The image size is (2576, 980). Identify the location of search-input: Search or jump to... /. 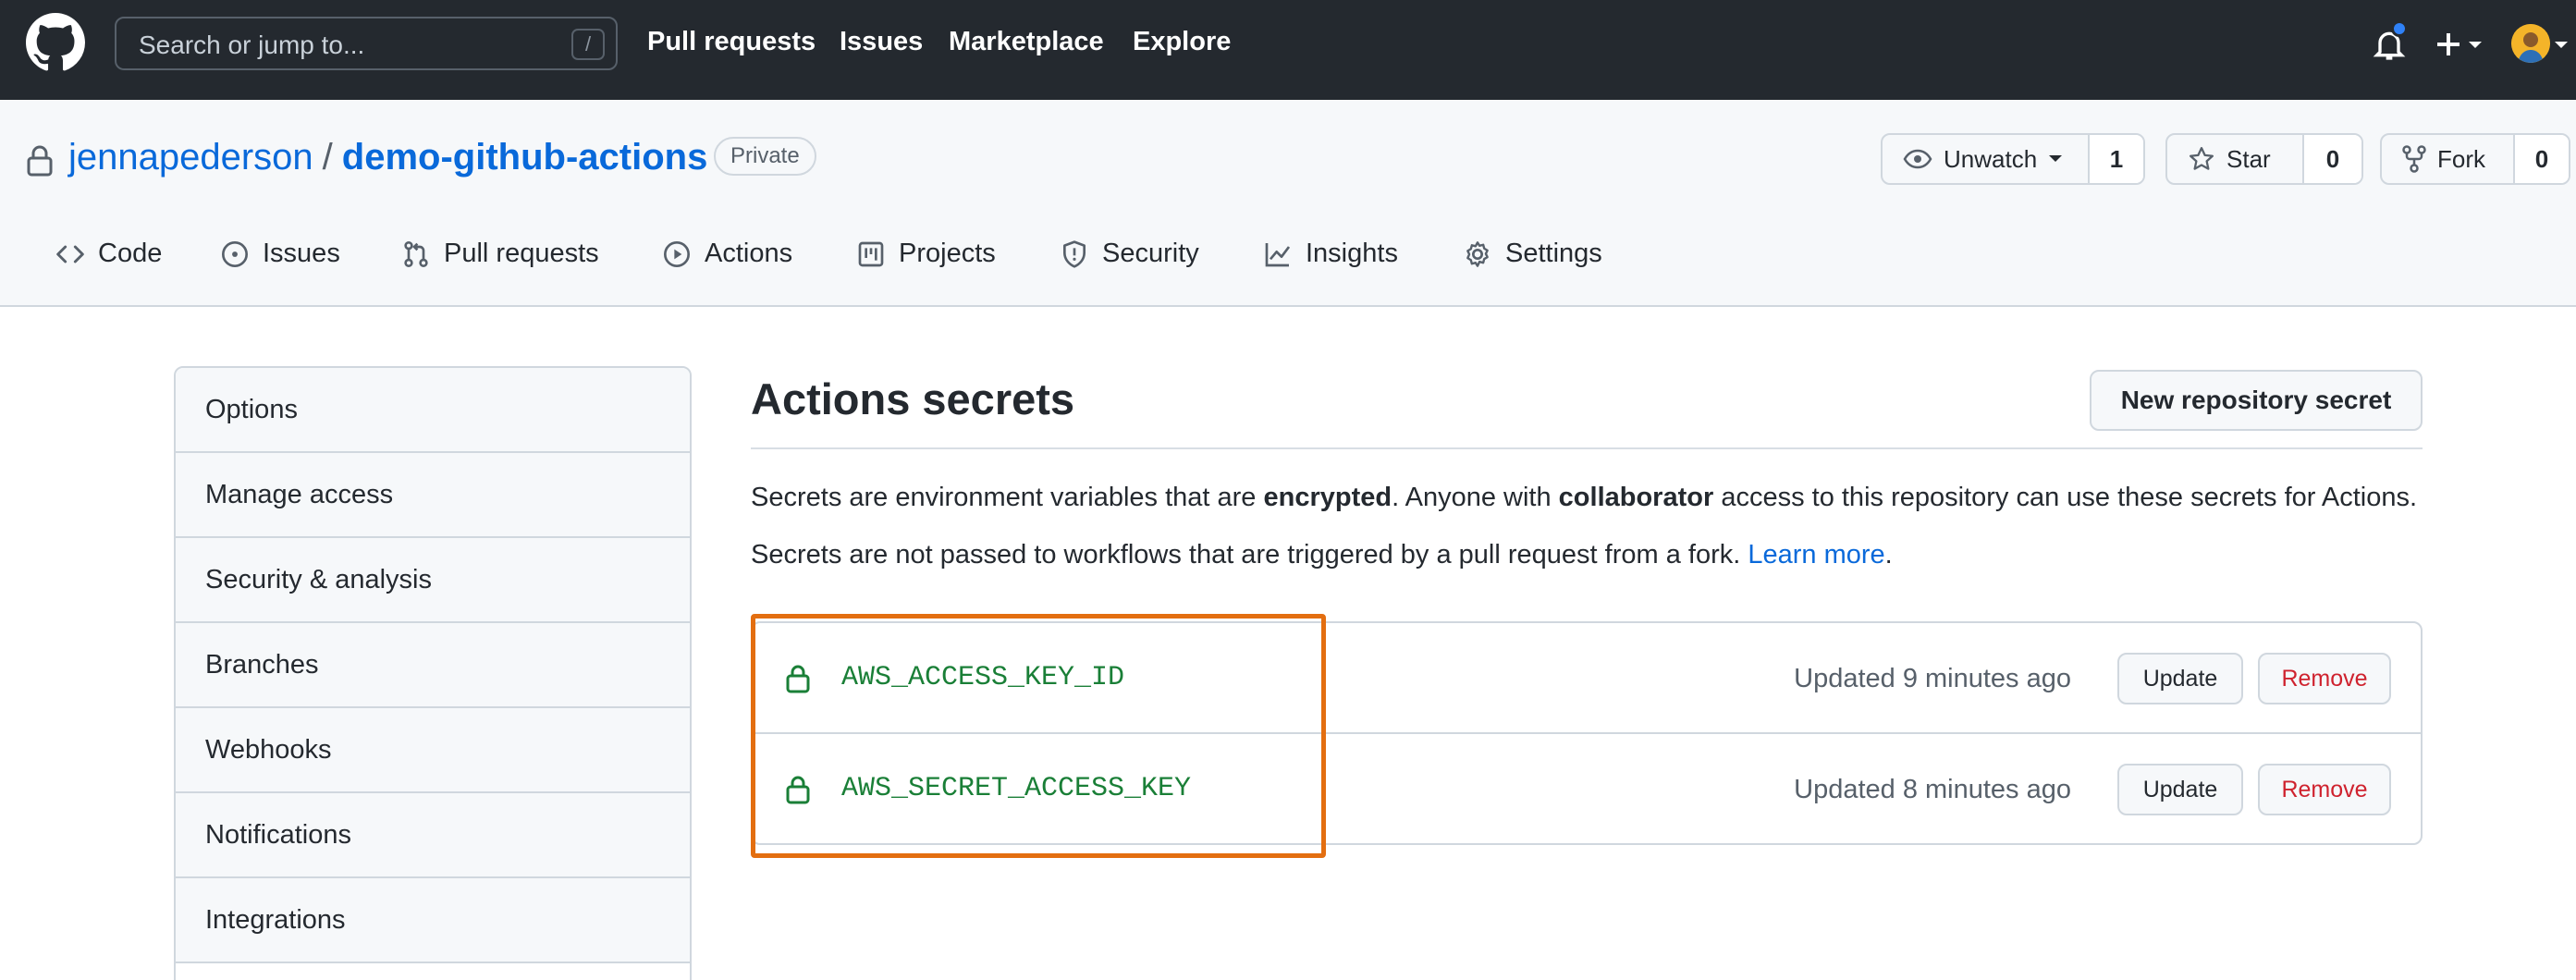
(366, 43).